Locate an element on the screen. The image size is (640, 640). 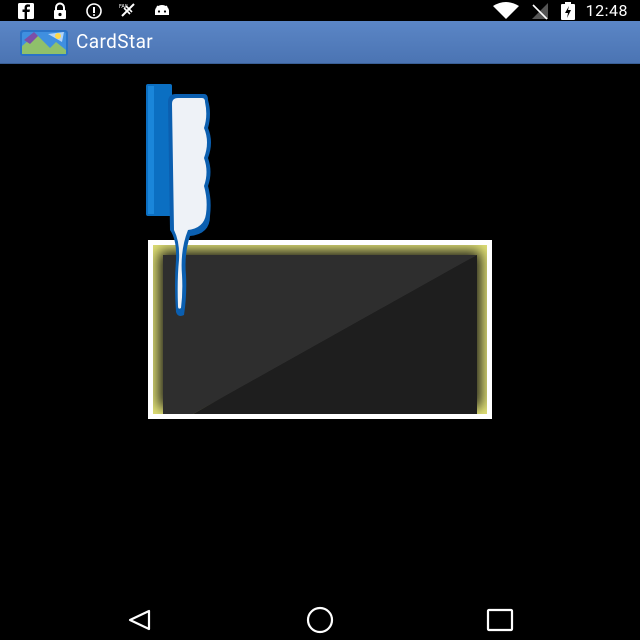
status-bar: FAIL 12:48 is located at coordinates (320, 10).